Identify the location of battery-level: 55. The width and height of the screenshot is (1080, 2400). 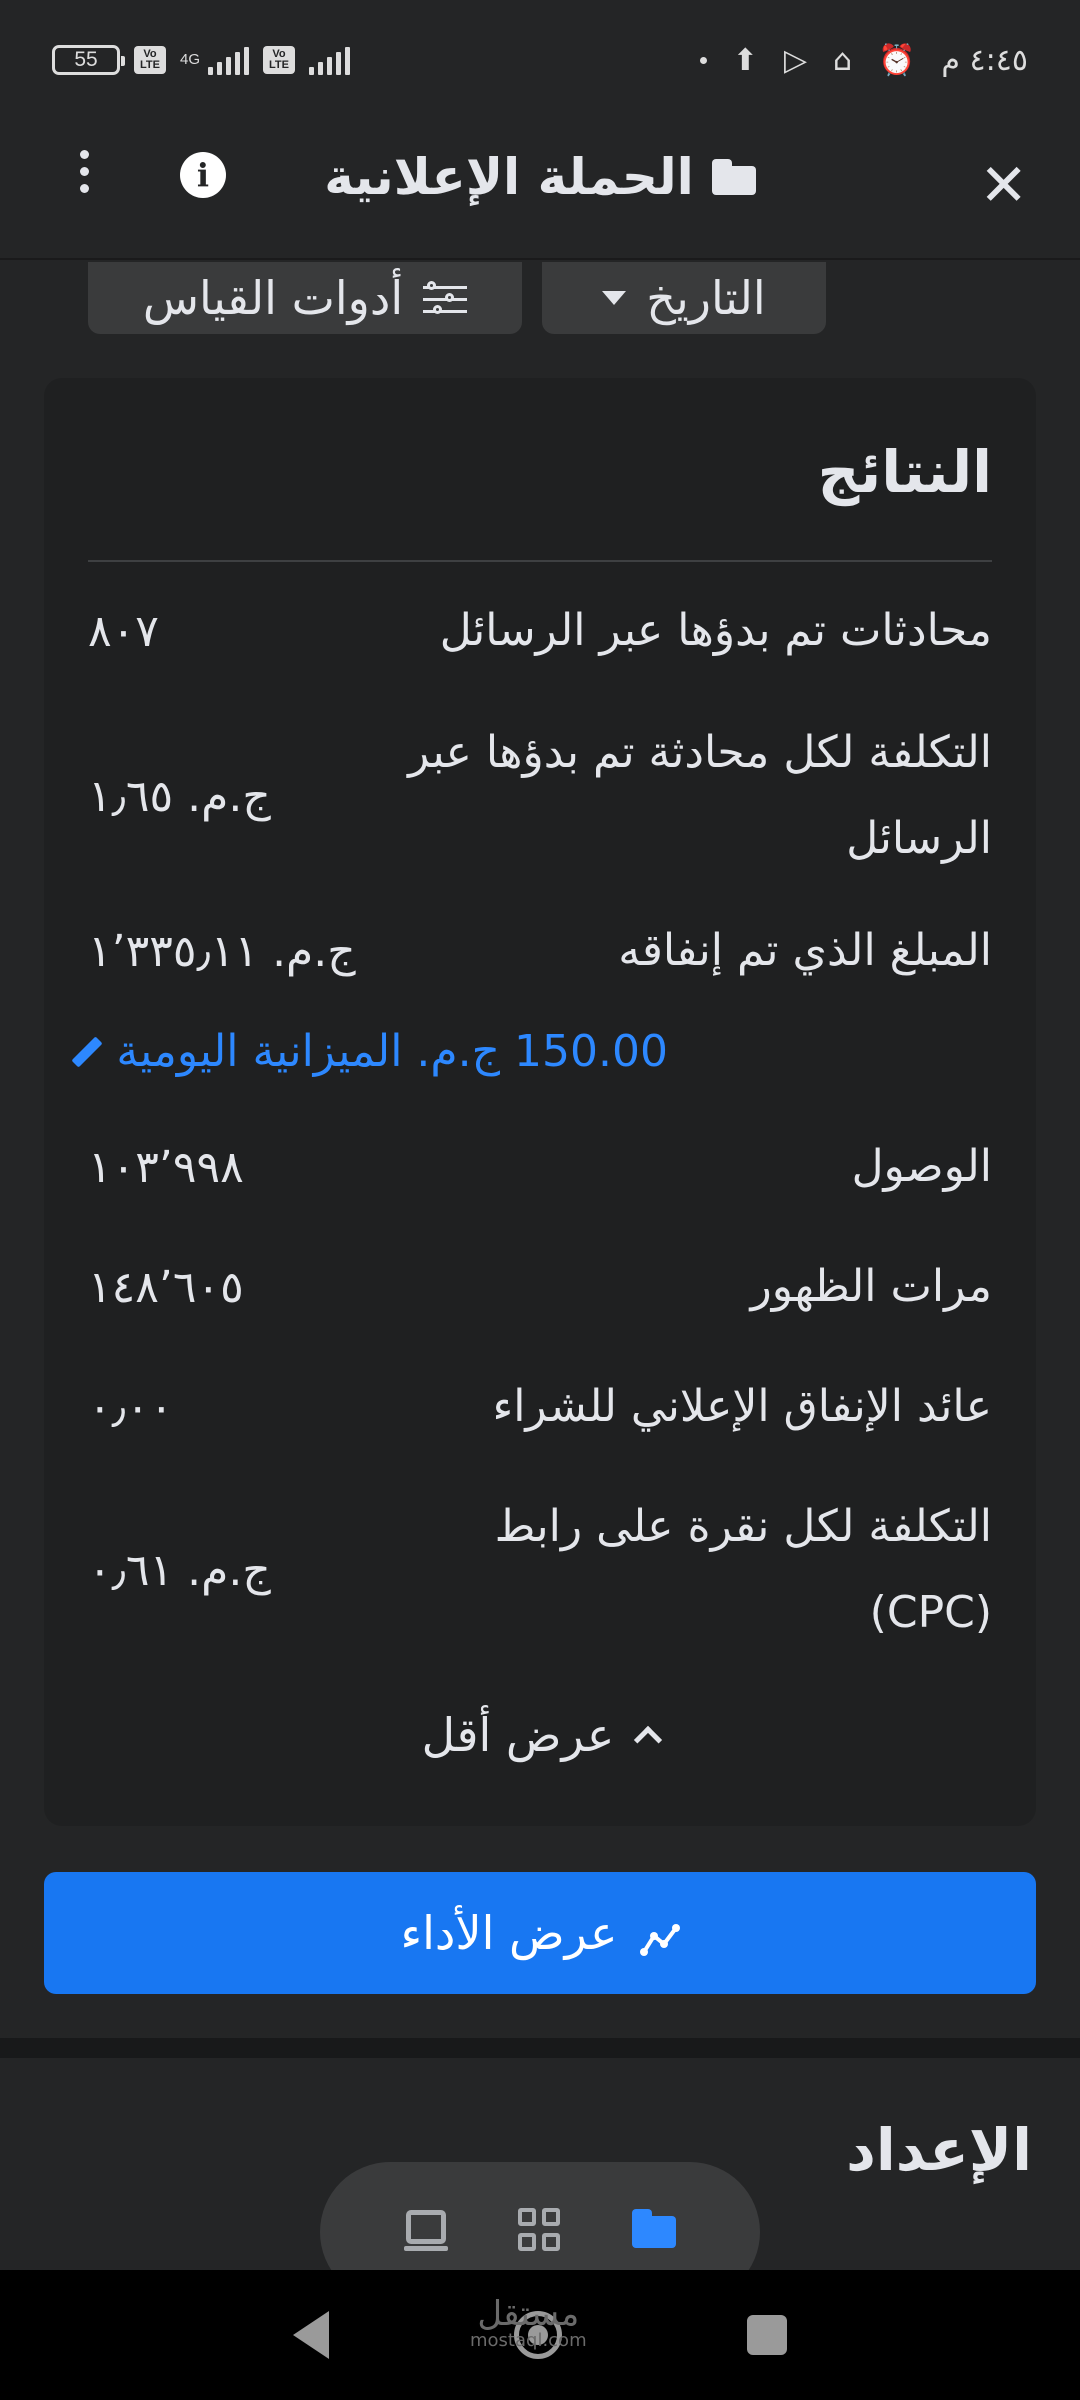
(86, 59).